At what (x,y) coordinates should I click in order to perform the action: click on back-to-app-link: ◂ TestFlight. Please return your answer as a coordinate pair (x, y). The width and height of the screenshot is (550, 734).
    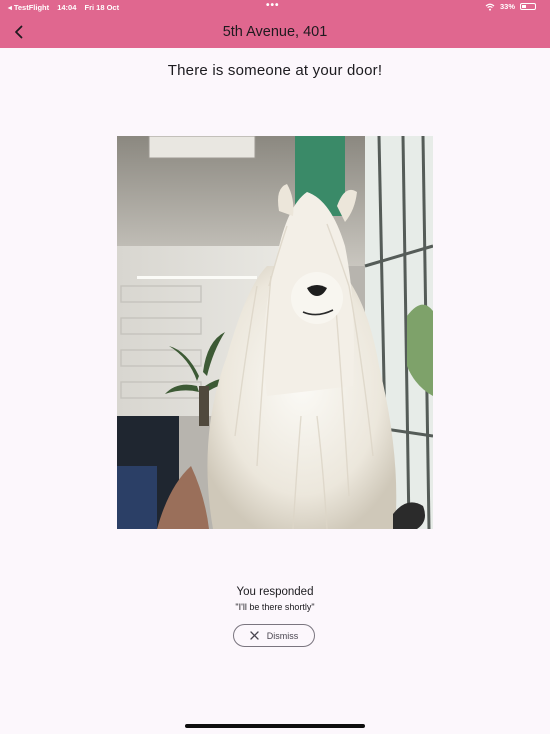
    Looking at the image, I should click on (28, 7).